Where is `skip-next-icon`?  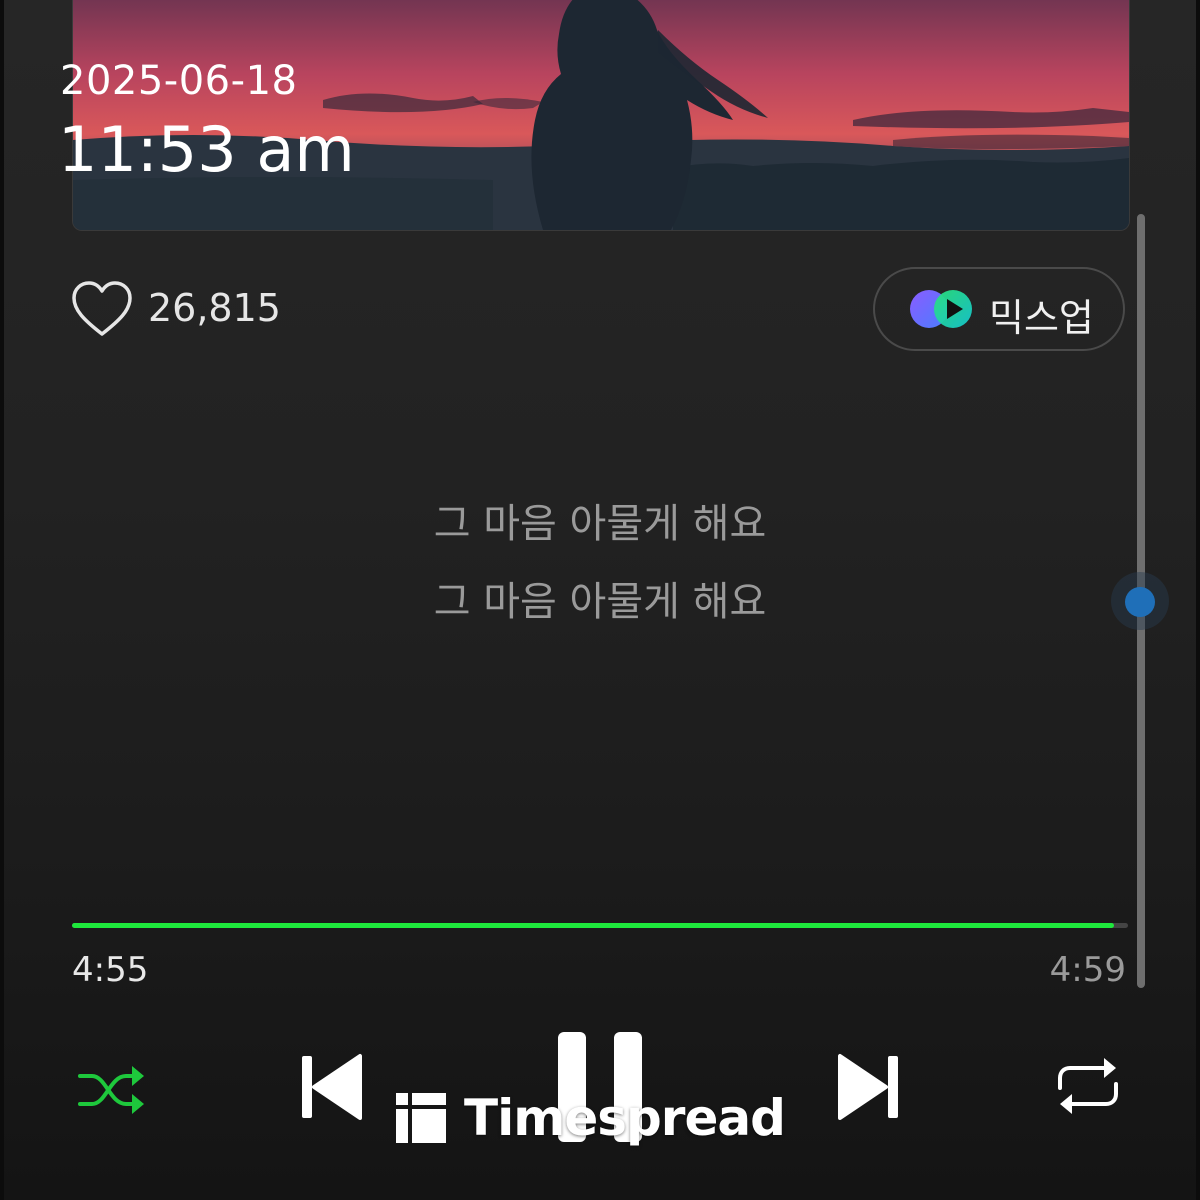 skip-next-icon is located at coordinates (868, 1087).